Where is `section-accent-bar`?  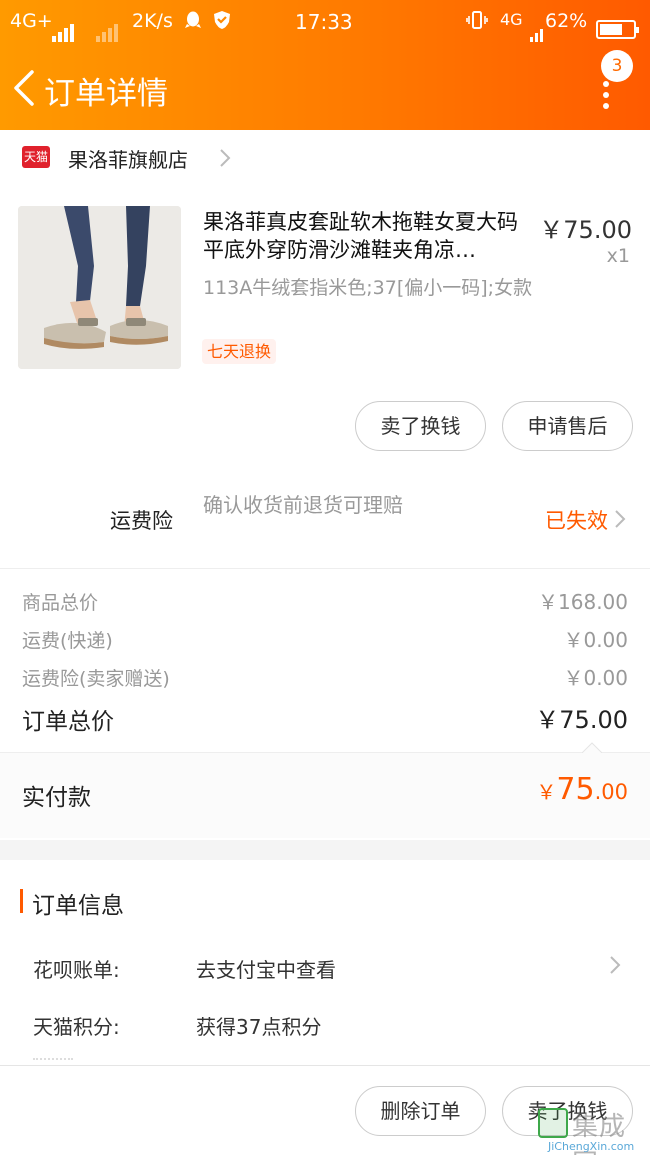 section-accent-bar is located at coordinates (21, 901).